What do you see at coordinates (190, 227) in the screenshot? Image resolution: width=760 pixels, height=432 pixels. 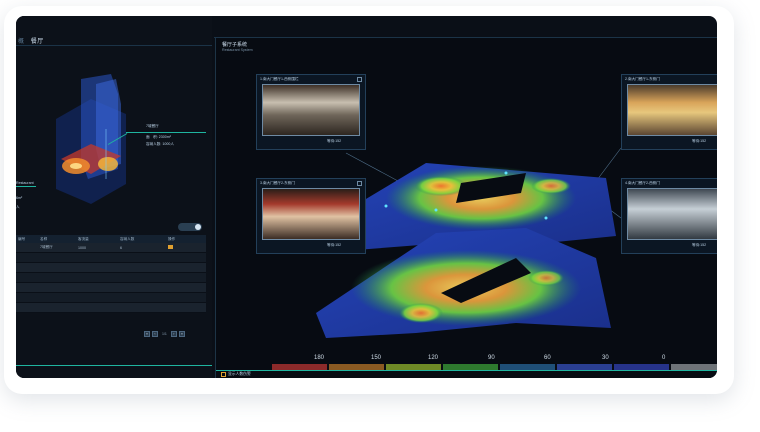 I see `view-toggle` at bounding box center [190, 227].